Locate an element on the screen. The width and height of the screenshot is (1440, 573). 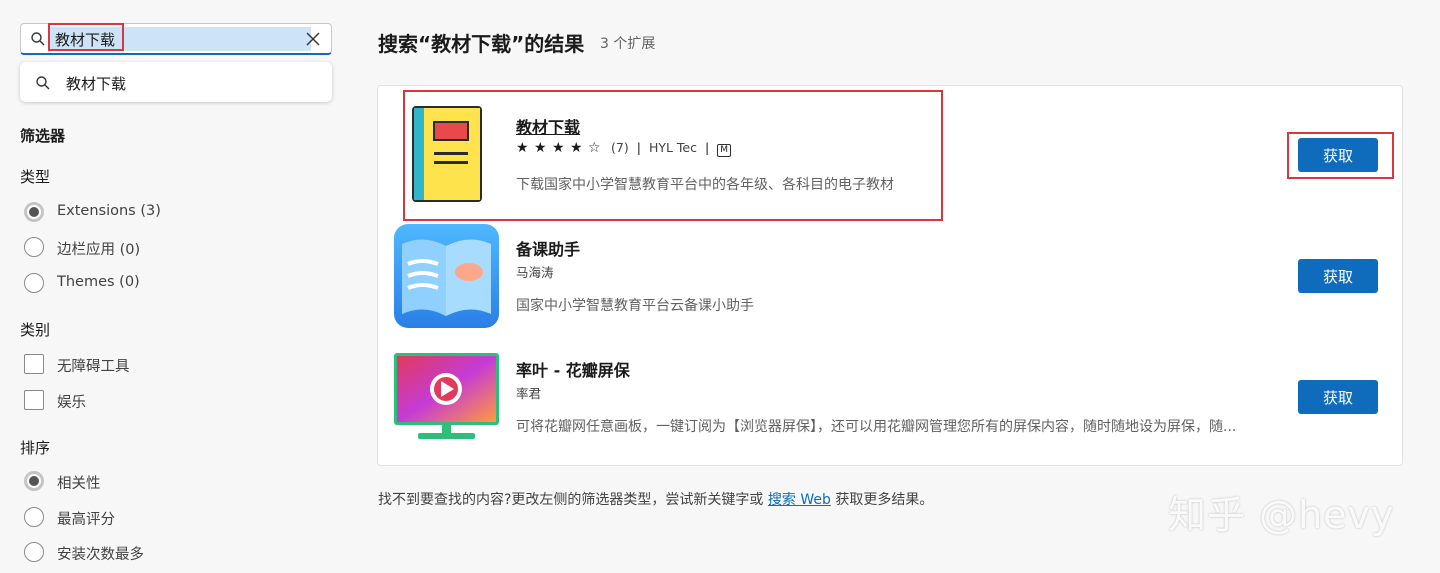
radio-relevance is located at coordinates (34, 481).